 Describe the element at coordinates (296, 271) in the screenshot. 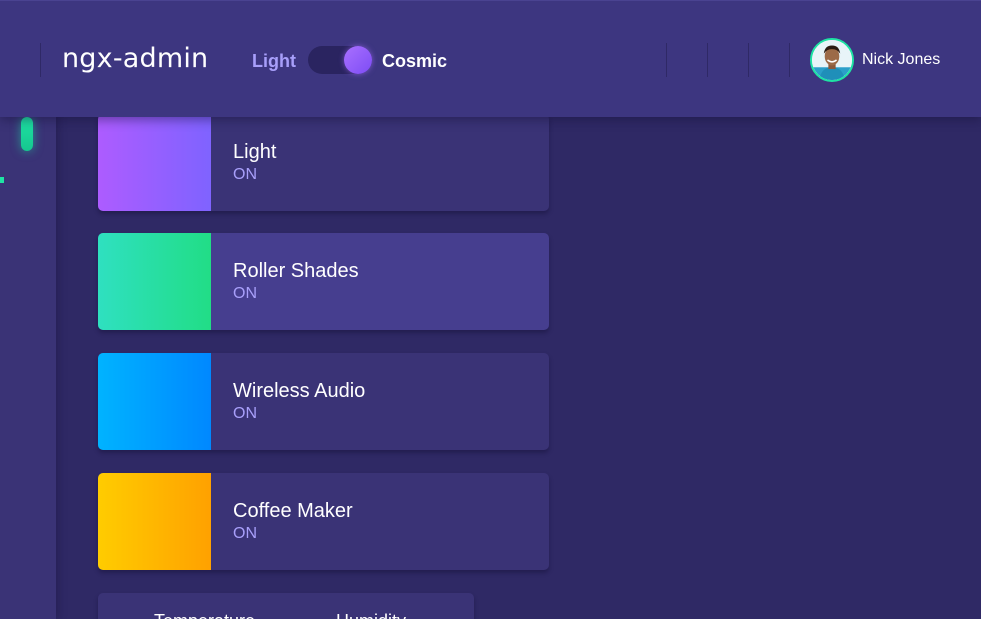

I see `status-card-title: Roller Shades` at that location.